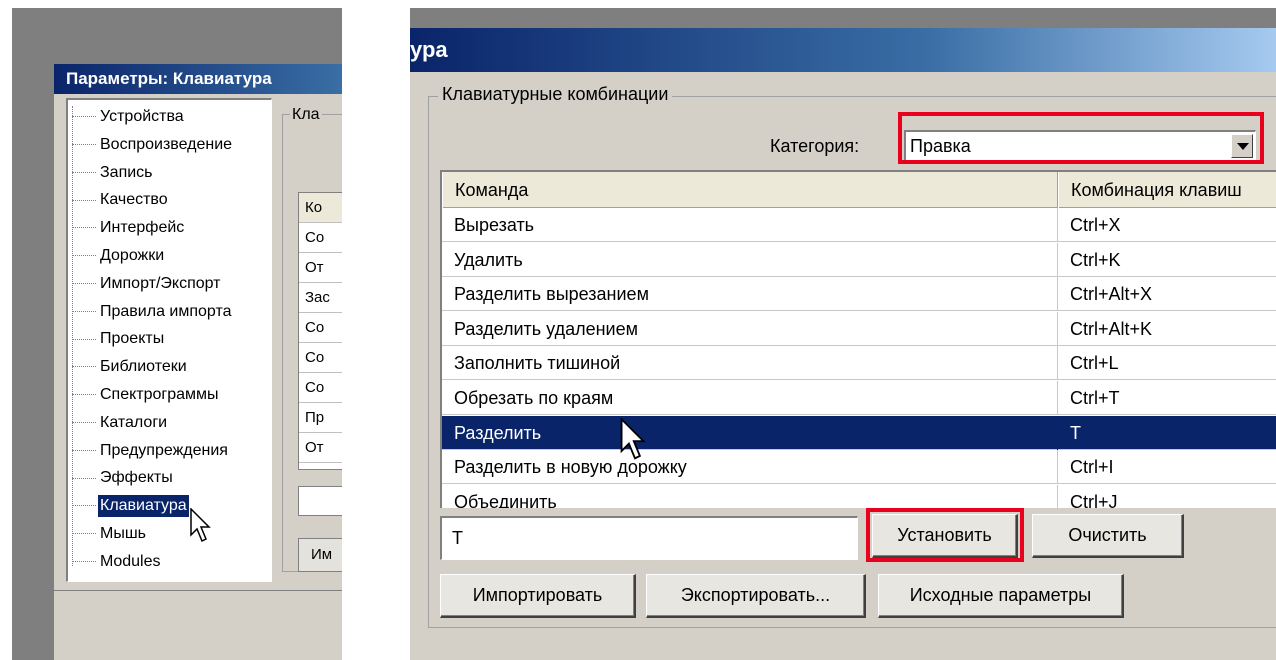 The height and width of the screenshot is (660, 1276). What do you see at coordinates (166, 144) in the screenshot?
I see `tree-item-label: Воспроизведение` at bounding box center [166, 144].